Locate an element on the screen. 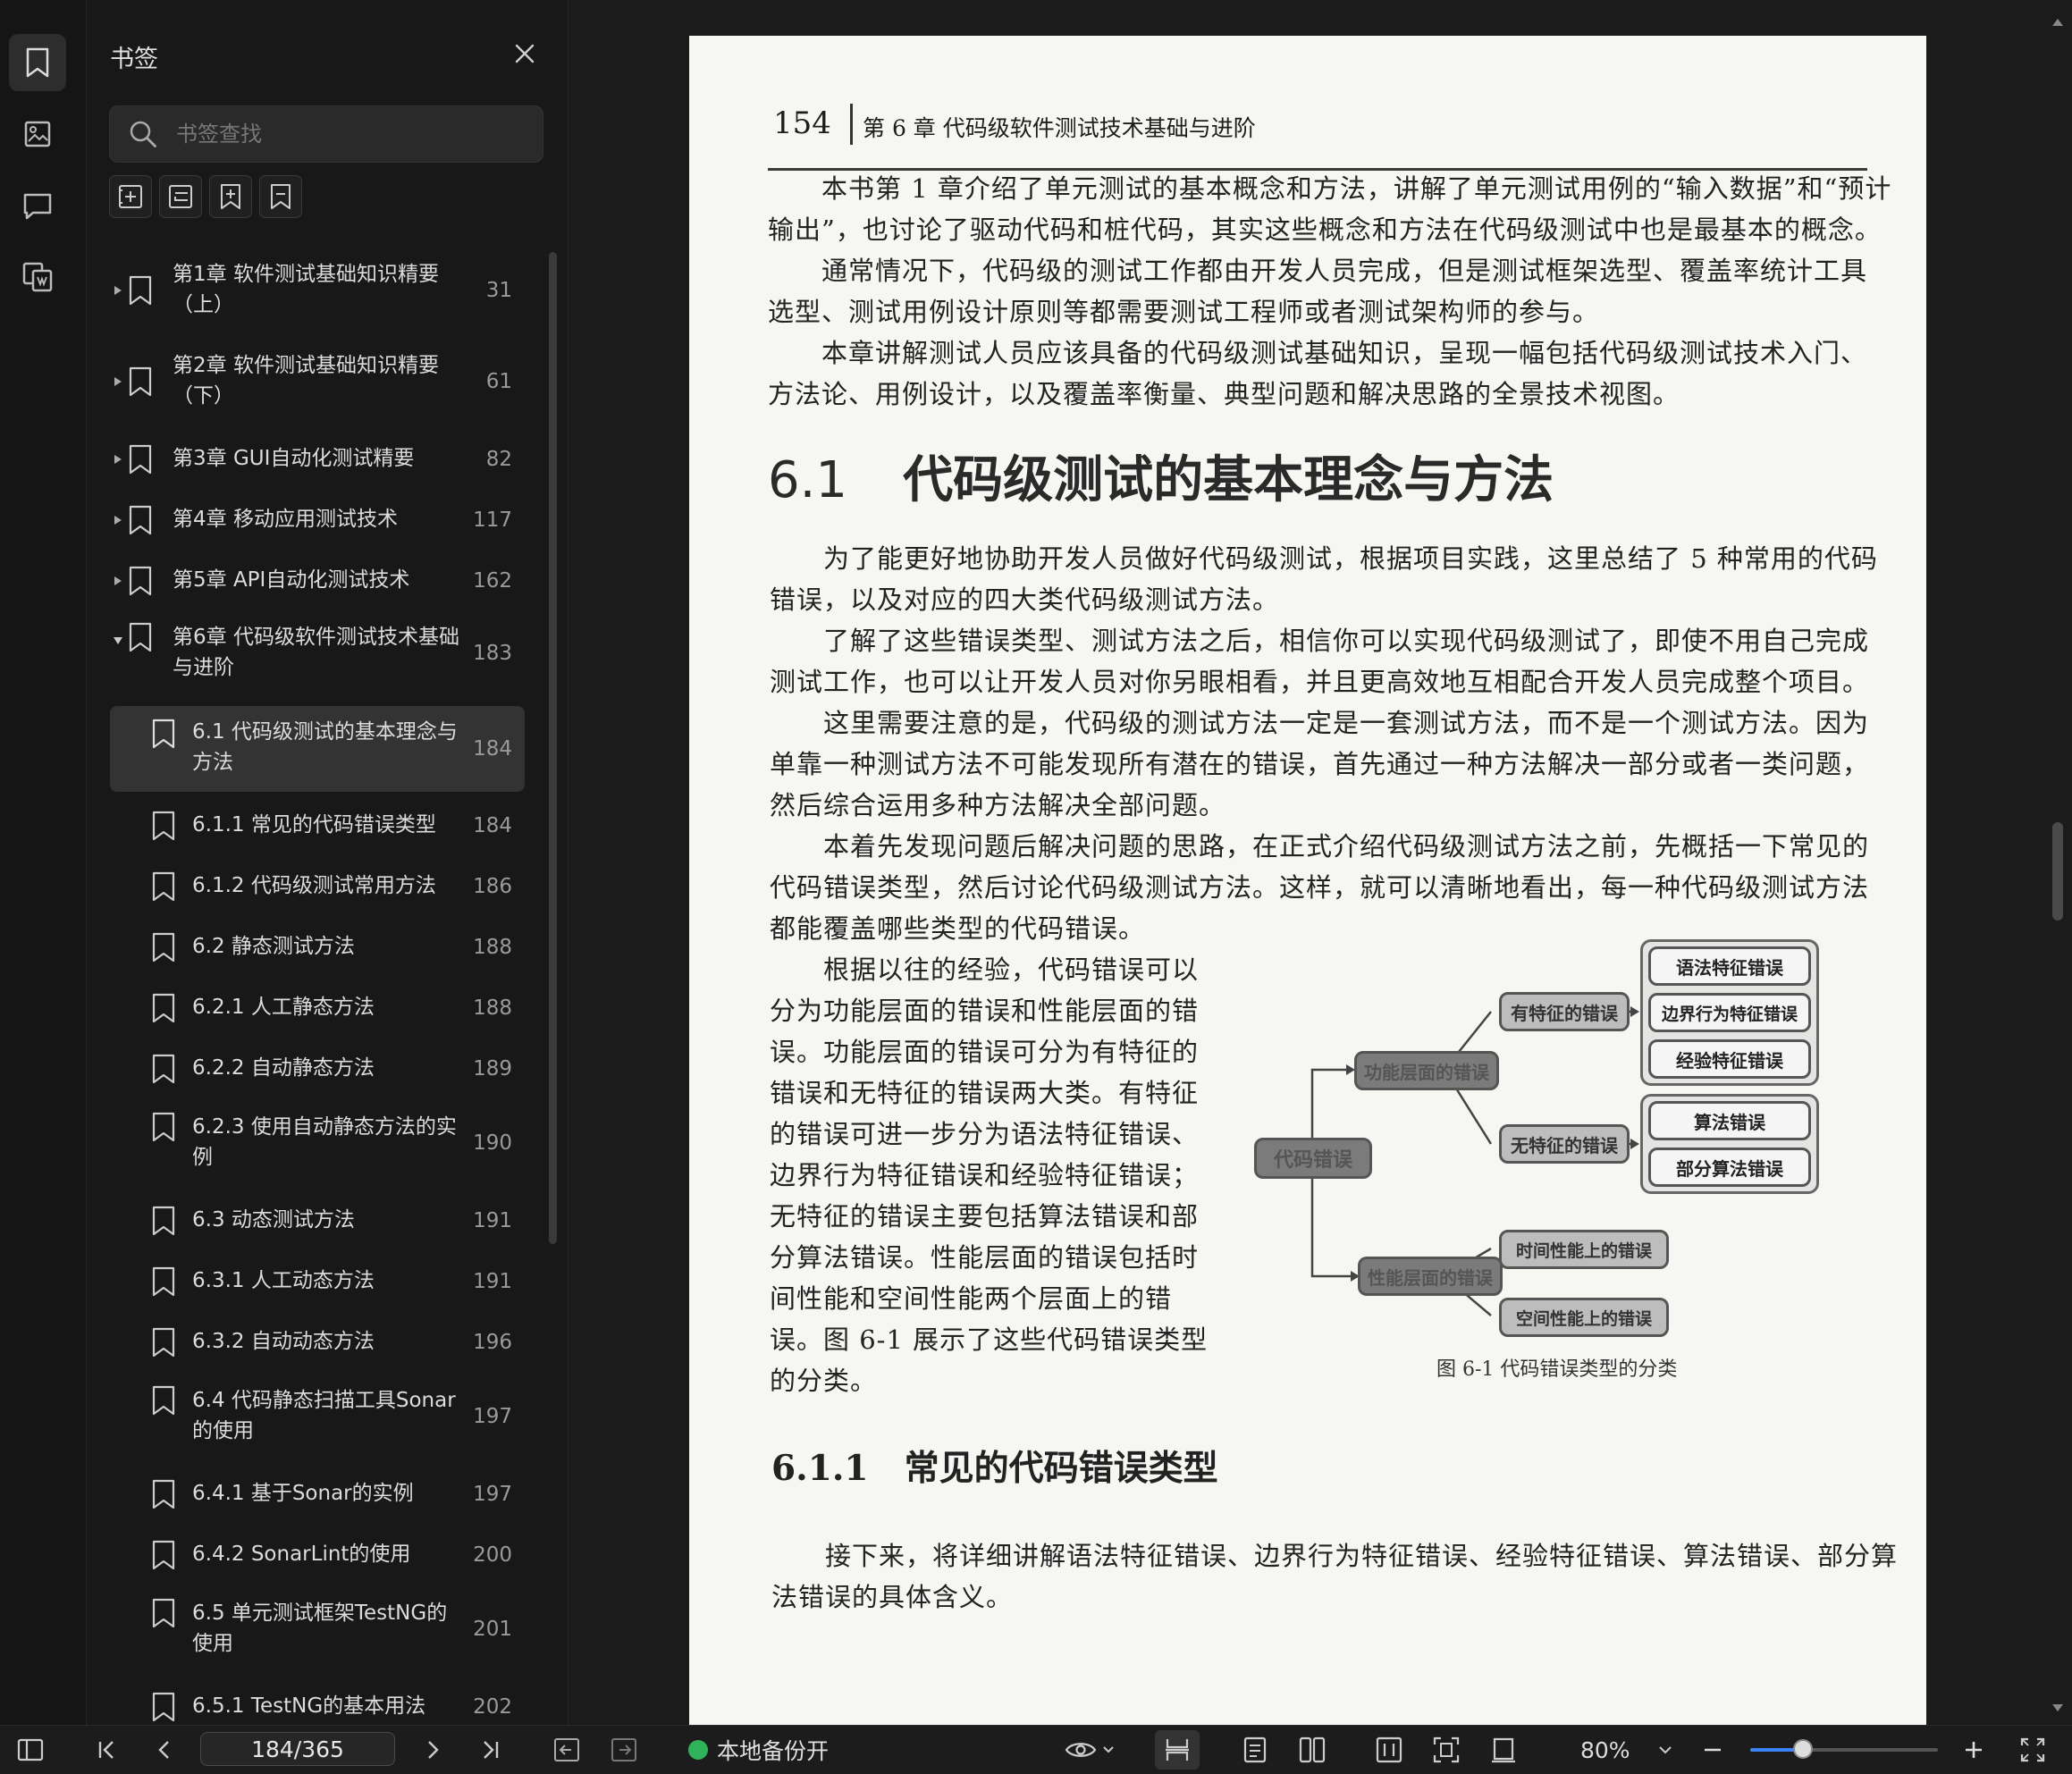  bookmark-item: 6.4.2 SonarLint的使用 200 is located at coordinates (317, 1555).